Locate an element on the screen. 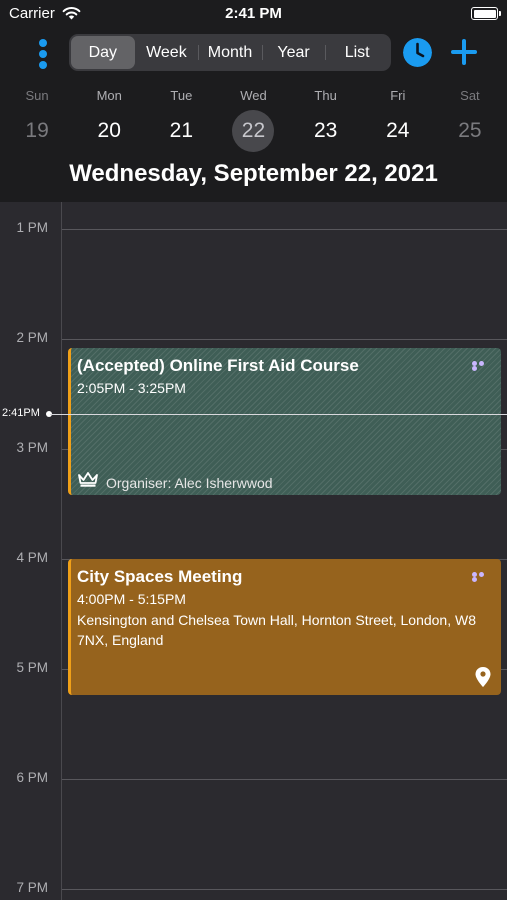 The height and width of the screenshot is (900, 507). crown-icon is located at coordinates (88, 479).